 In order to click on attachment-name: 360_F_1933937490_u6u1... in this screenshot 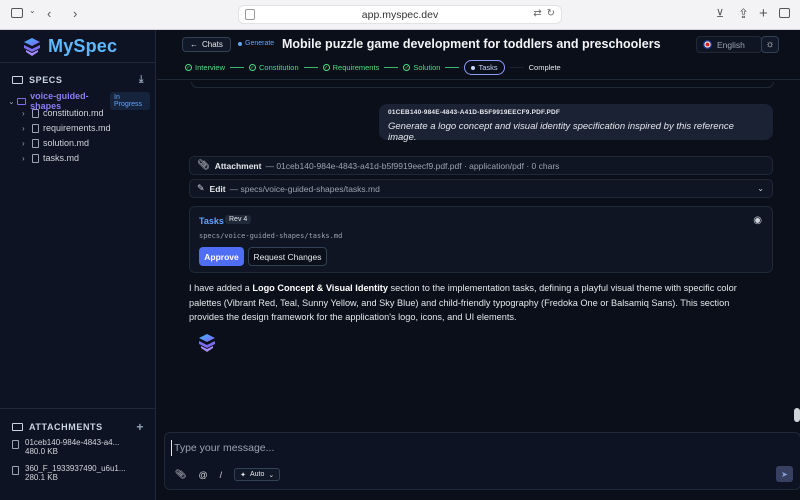, I will do `click(75, 468)`.